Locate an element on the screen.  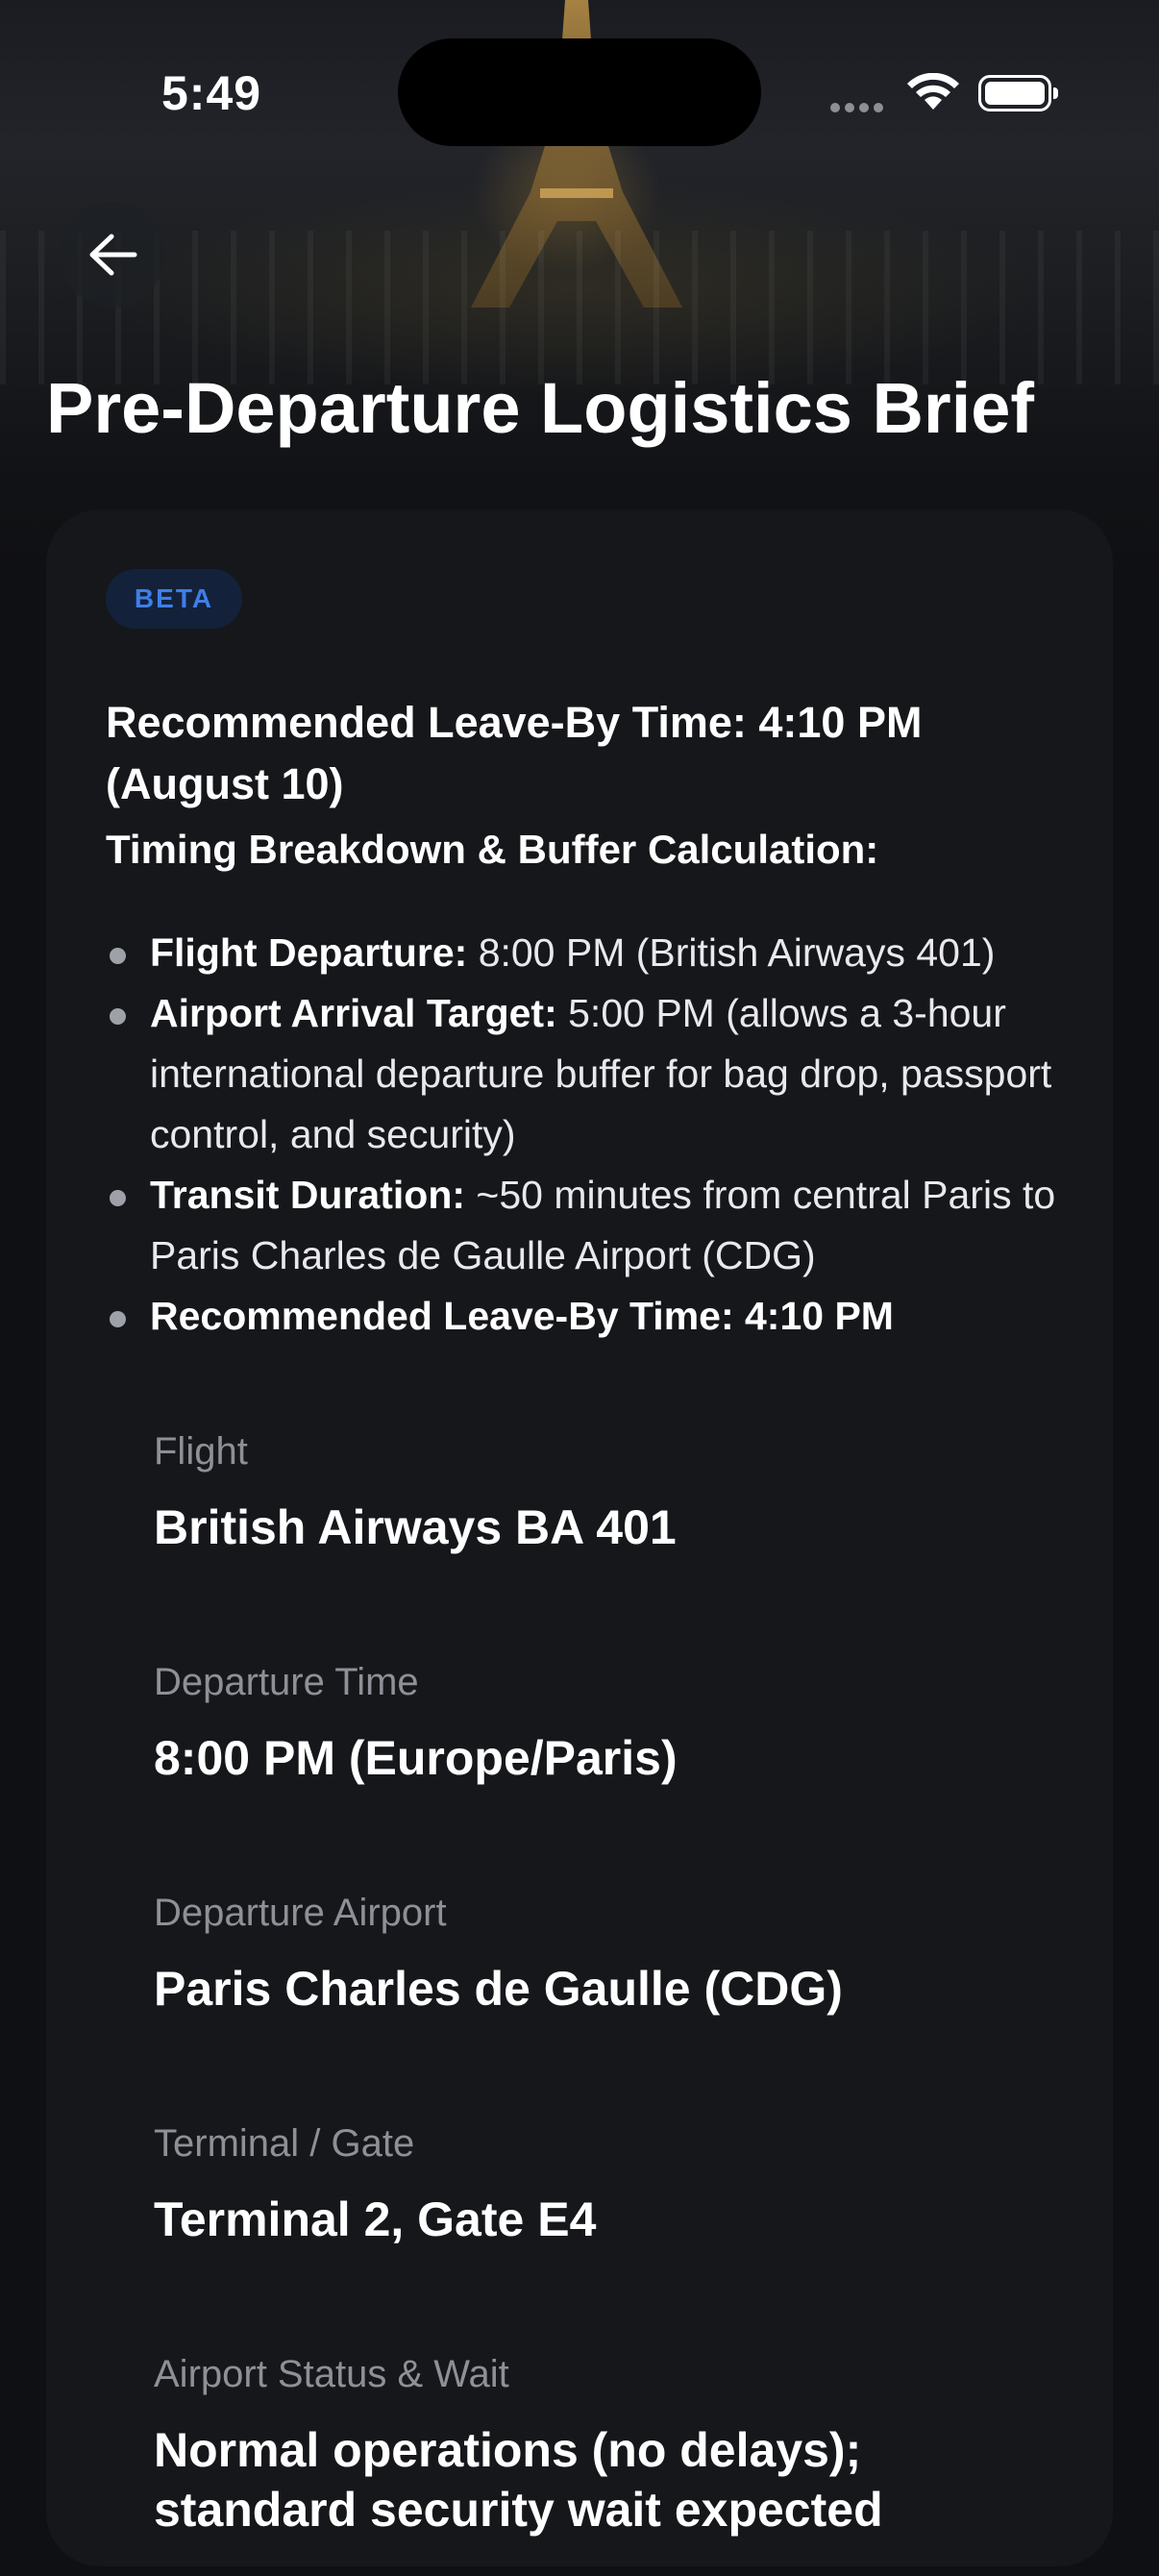
detail-value: 8:00 PM (Europe/Paris) is located at coordinates (416, 1758).